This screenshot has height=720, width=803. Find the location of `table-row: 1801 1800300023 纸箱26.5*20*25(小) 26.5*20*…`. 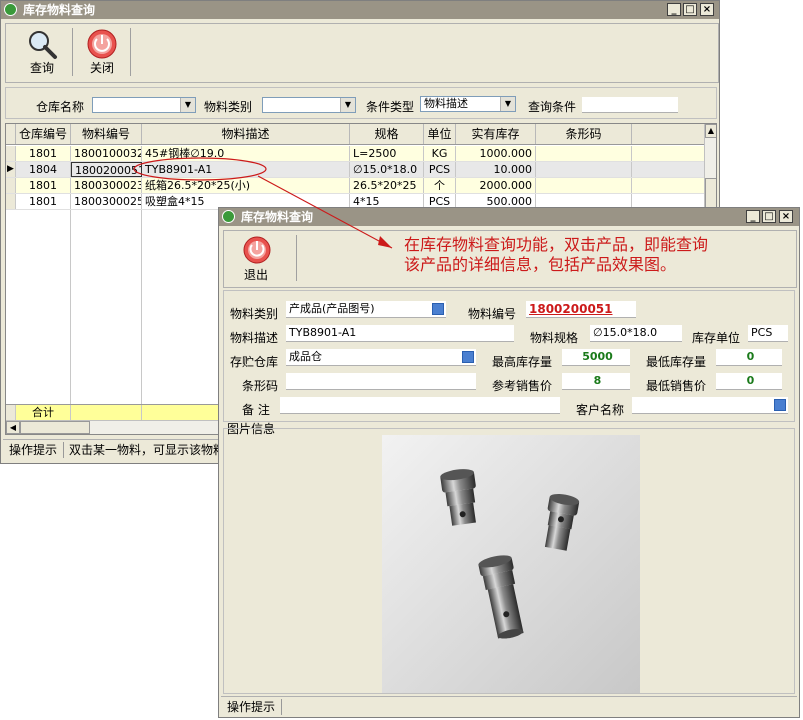

table-row: 1801 1800300023 纸箱26.5*20*25(小) 26.5*20*… is located at coordinates (355, 186).